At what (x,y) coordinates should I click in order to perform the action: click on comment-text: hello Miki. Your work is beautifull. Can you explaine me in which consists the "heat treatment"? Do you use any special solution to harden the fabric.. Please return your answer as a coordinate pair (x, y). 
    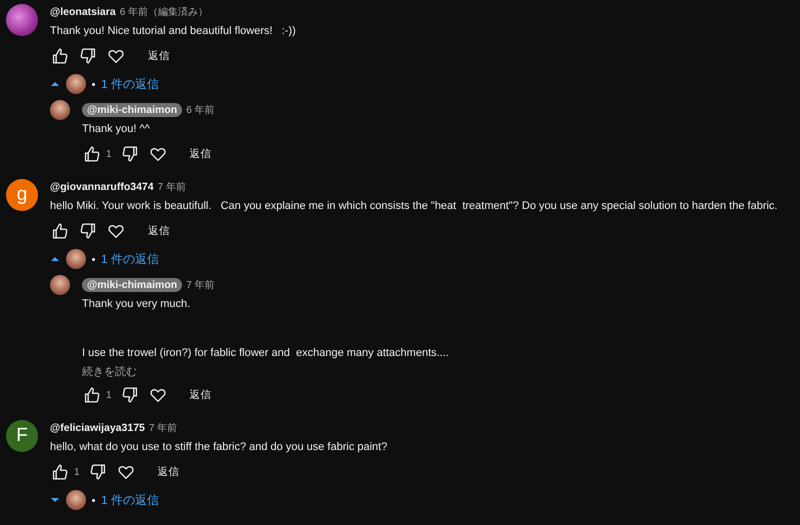
    Looking at the image, I should click on (414, 206).